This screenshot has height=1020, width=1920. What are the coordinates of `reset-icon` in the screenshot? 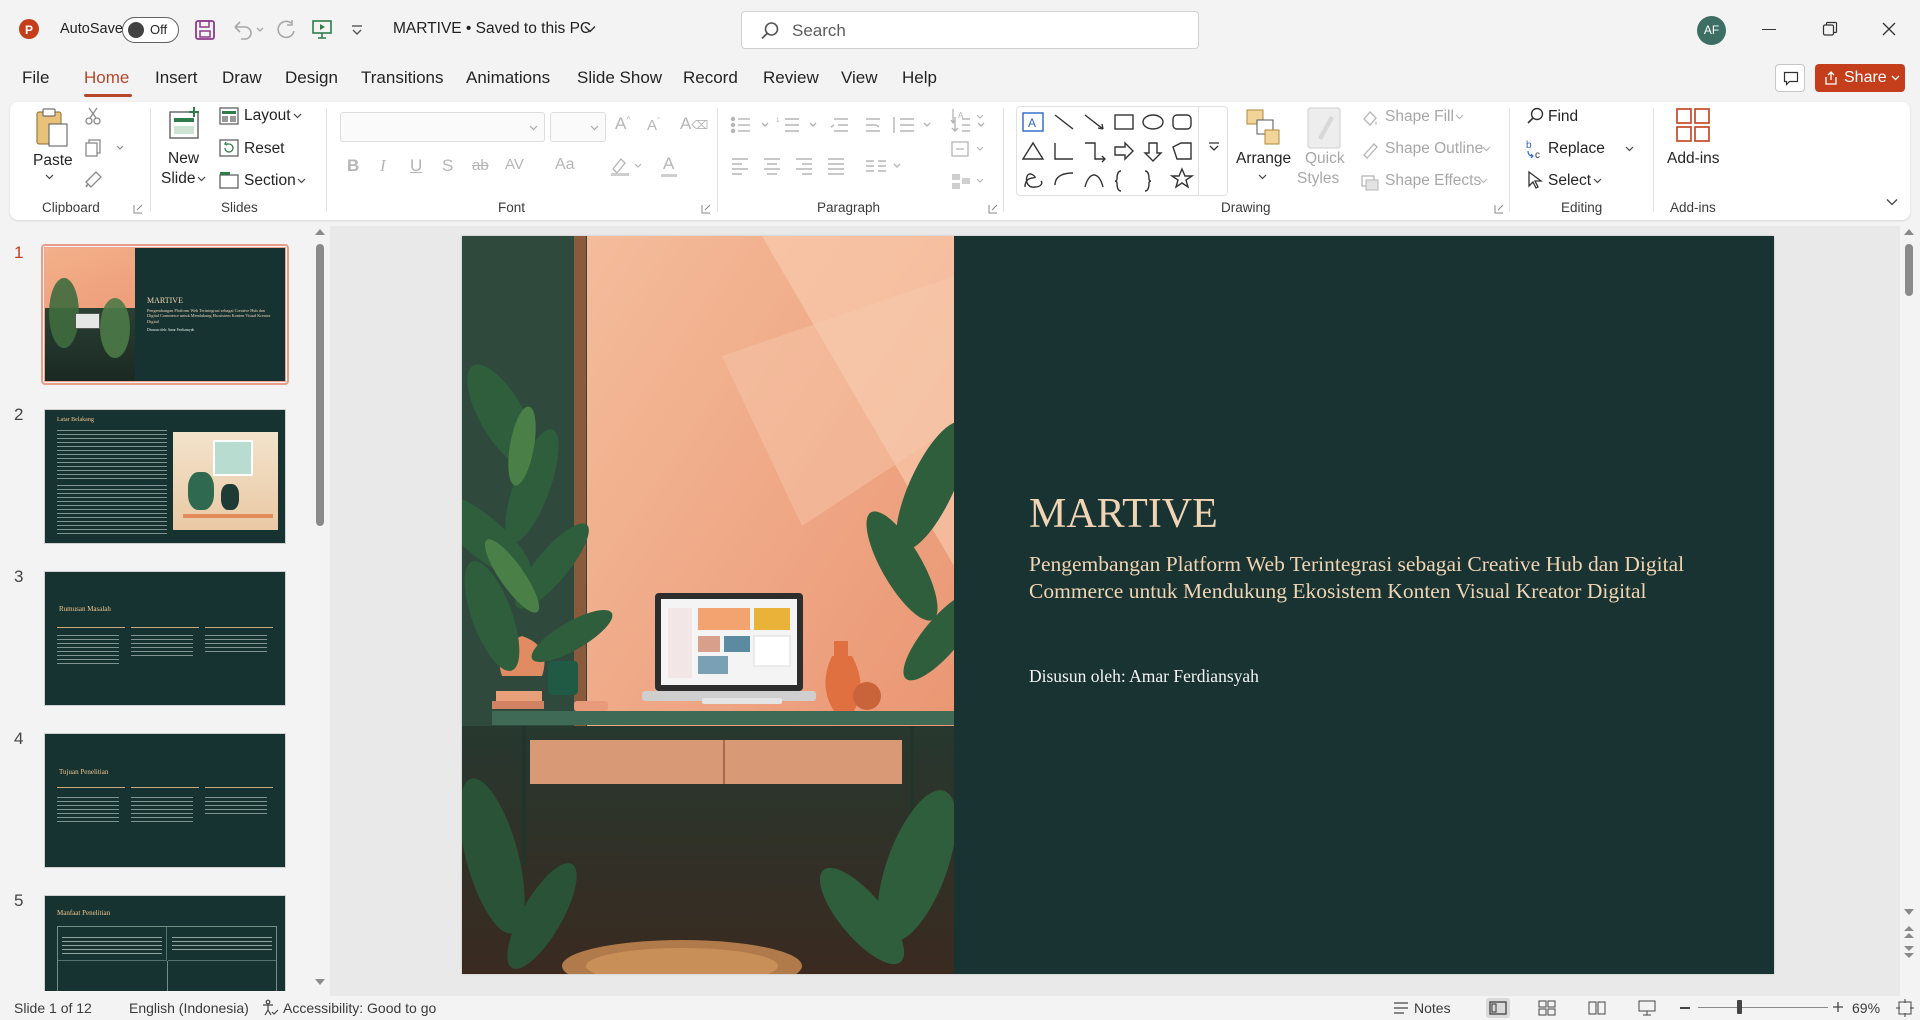 It's located at (229, 148).